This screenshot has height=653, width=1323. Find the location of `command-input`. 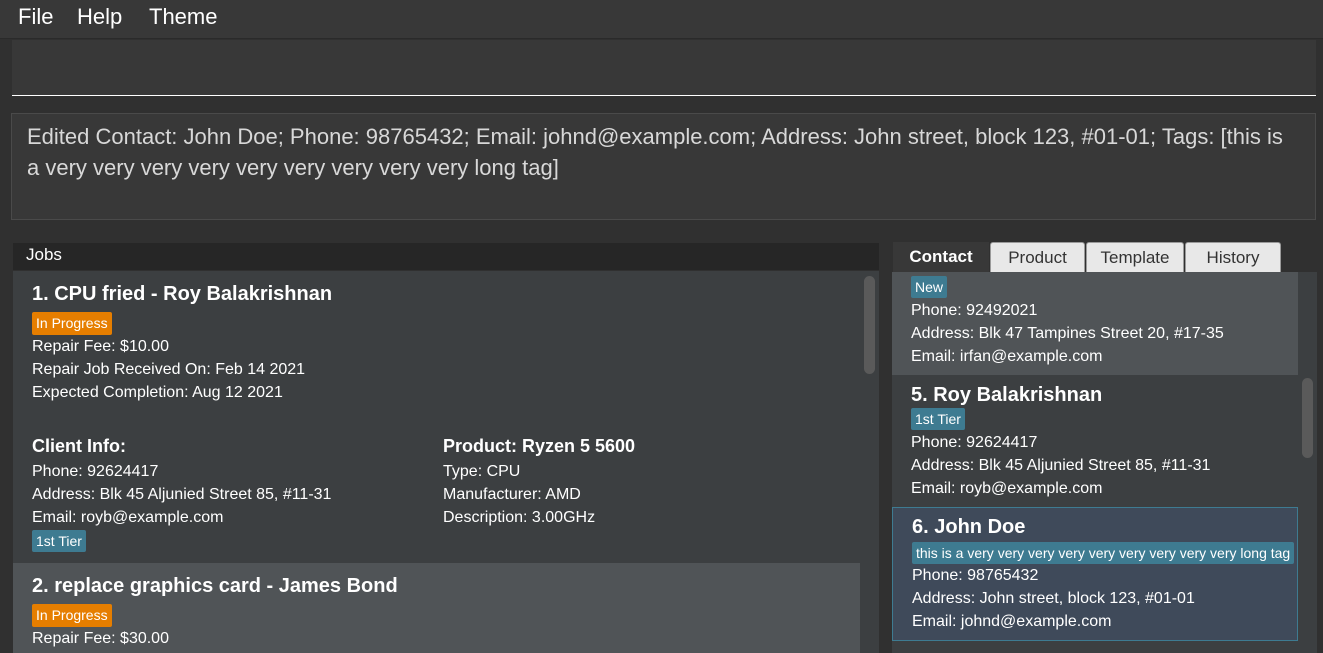

command-input is located at coordinates (664, 68).